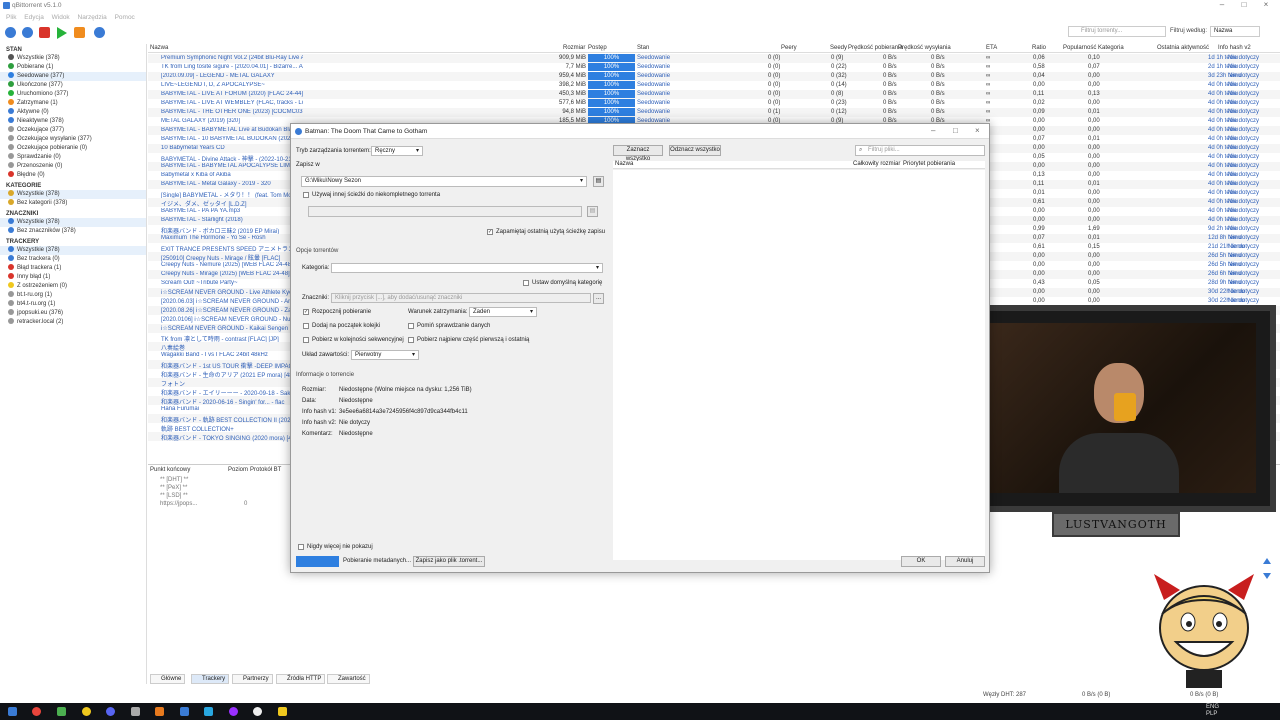 The height and width of the screenshot is (720, 1280). What do you see at coordinates (467, 268) in the screenshot?
I see `category-select: ▾` at bounding box center [467, 268].